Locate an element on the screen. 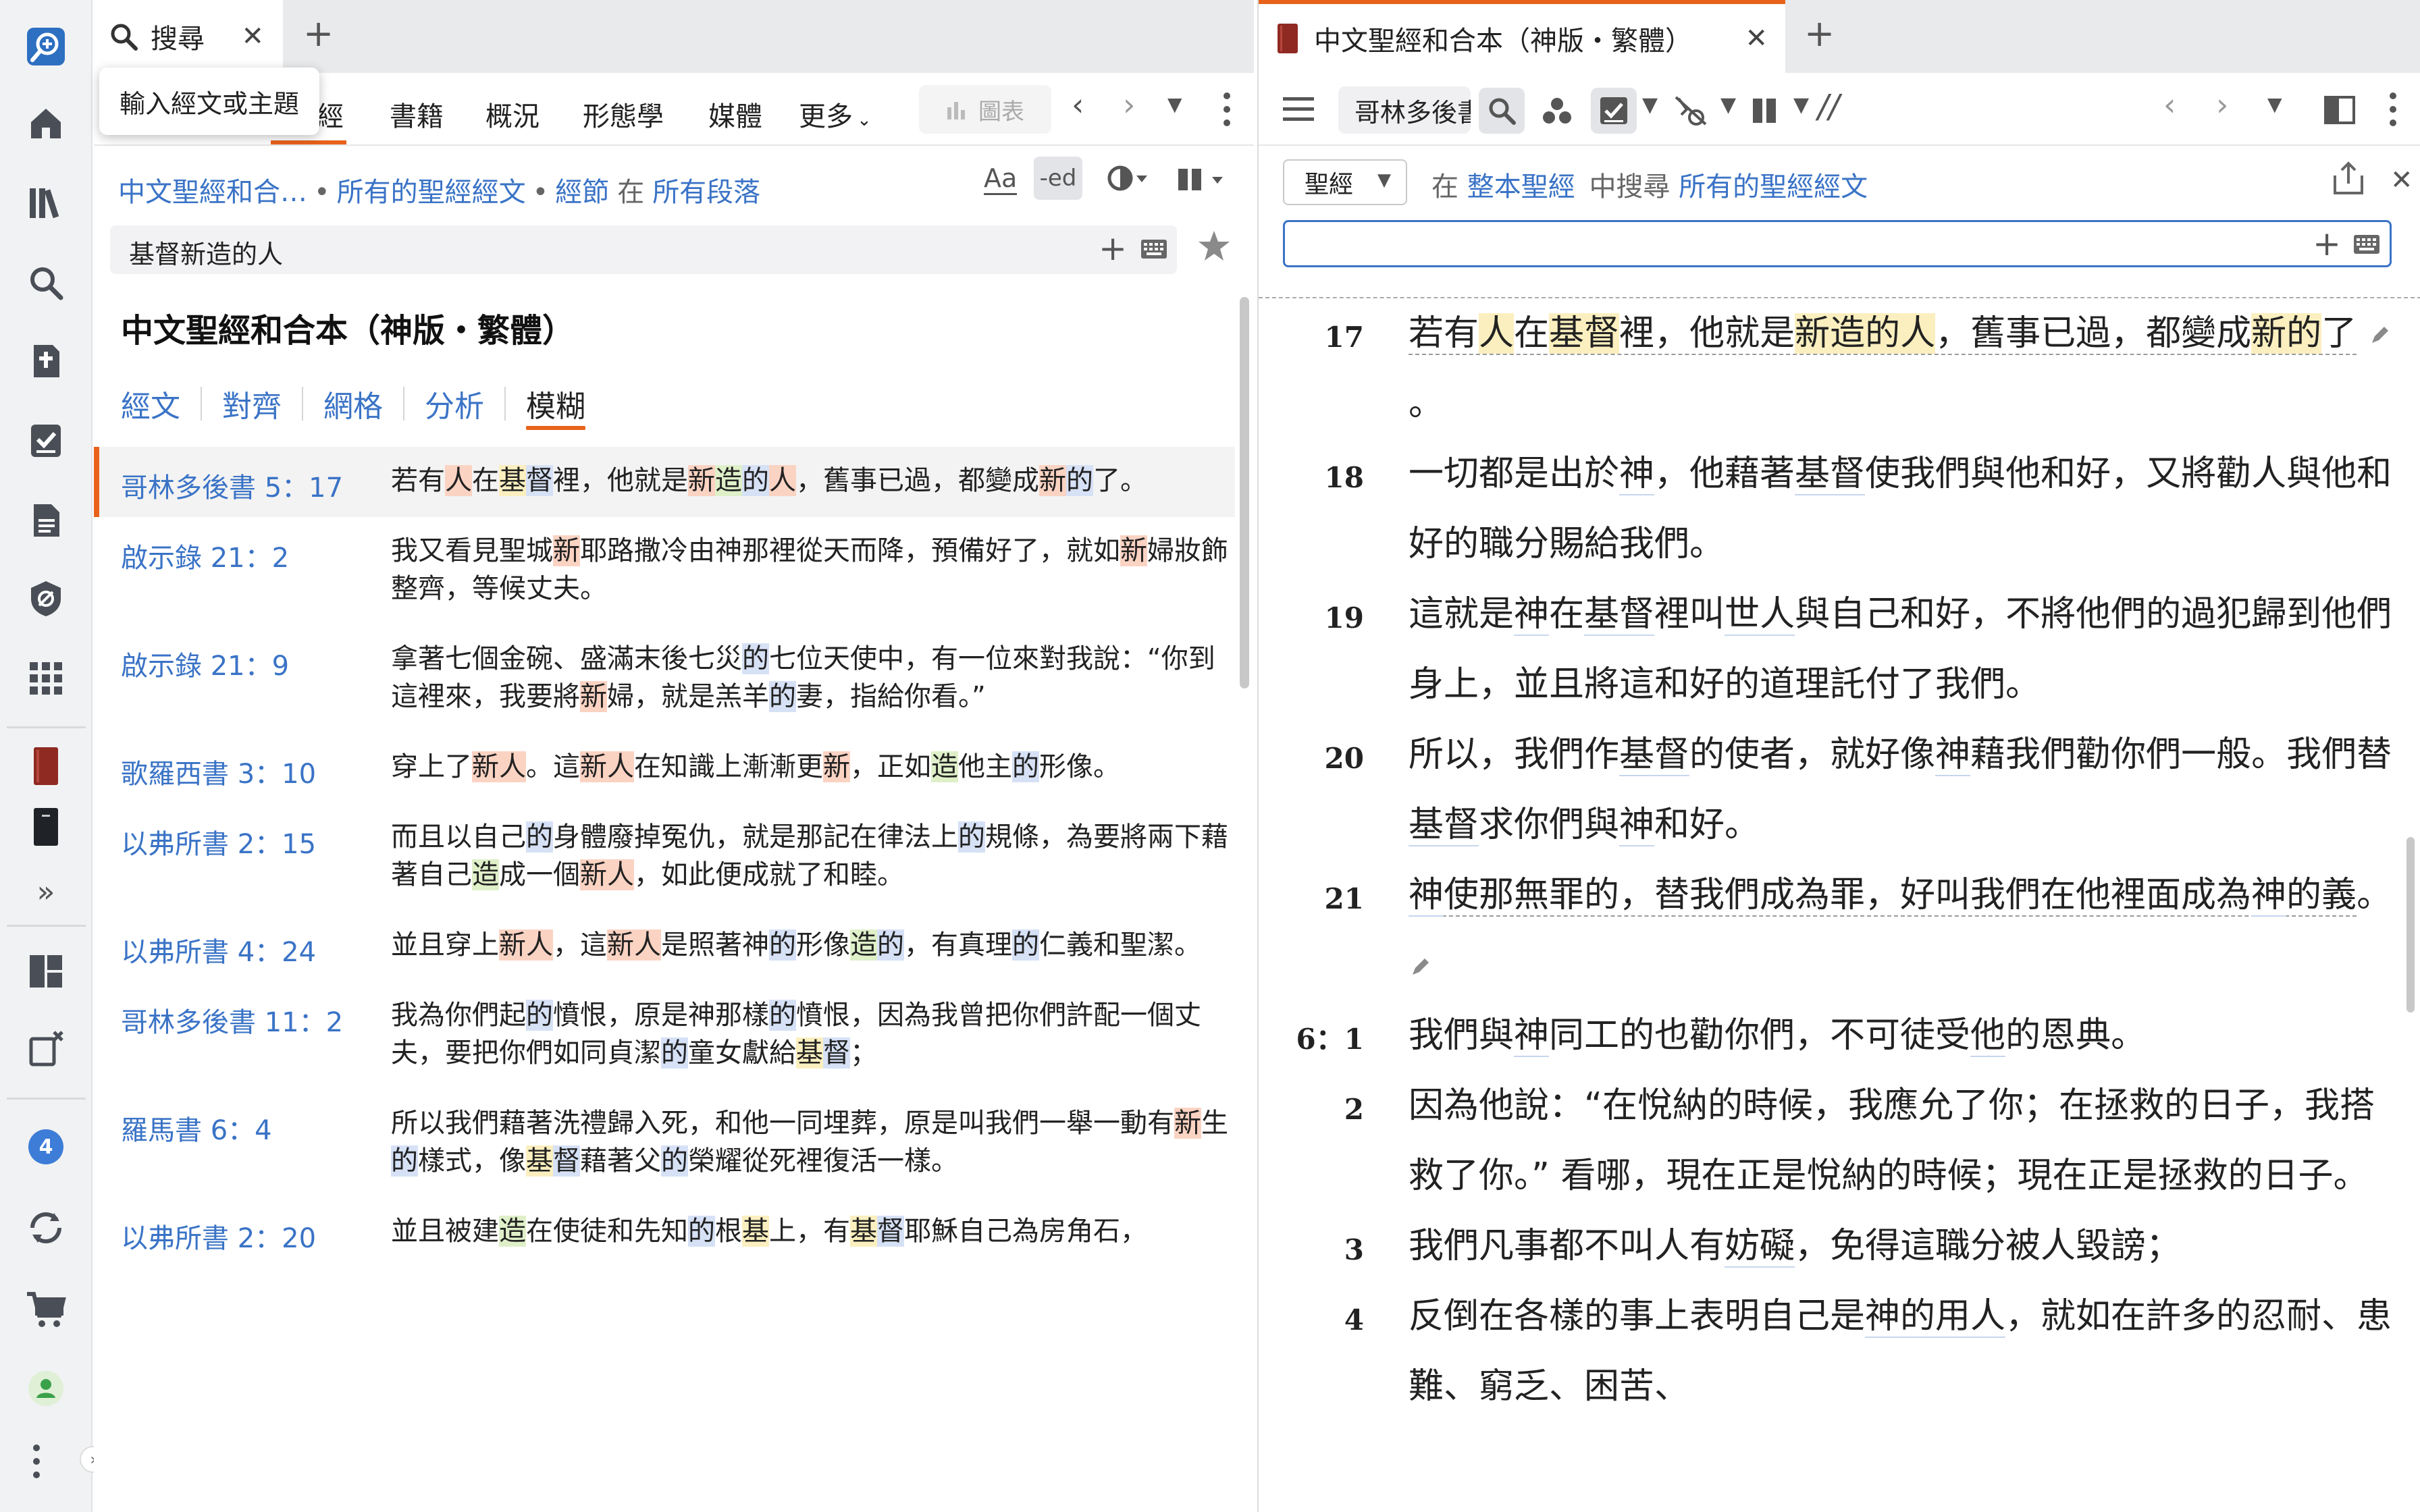  verse-number: 4 is located at coordinates (1311, 1320).